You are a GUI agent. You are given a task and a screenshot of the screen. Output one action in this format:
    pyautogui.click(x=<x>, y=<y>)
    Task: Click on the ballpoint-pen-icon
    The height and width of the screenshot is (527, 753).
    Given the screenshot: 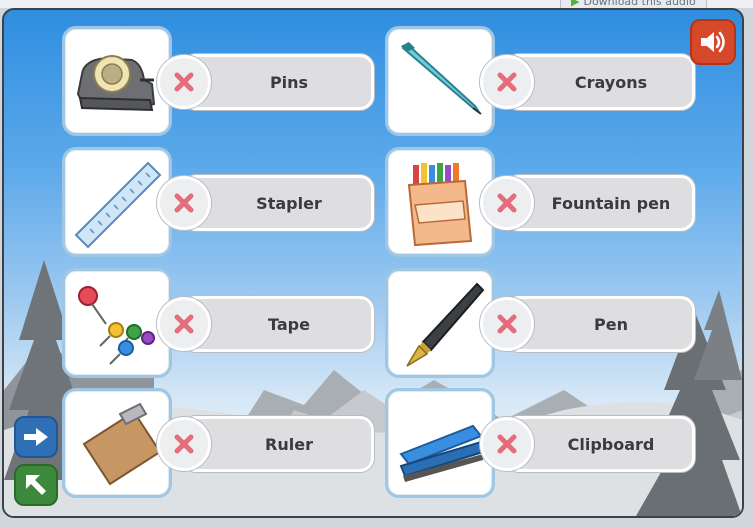 What is the action you would take?
    pyautogui.click(x=441, y=78)
    